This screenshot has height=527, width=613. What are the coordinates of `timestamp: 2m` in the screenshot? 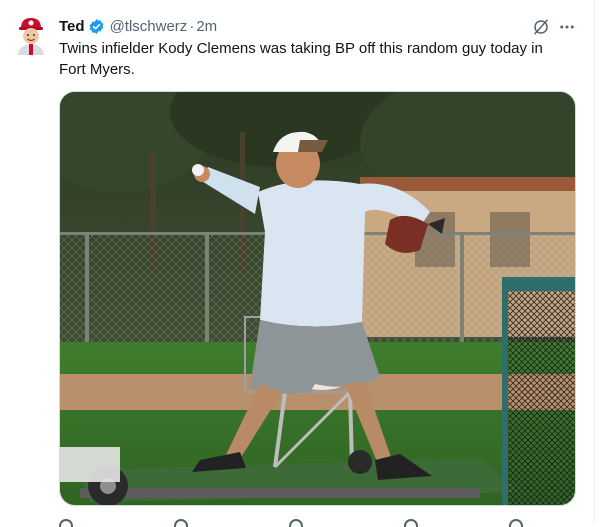 It's located at (206, 26).